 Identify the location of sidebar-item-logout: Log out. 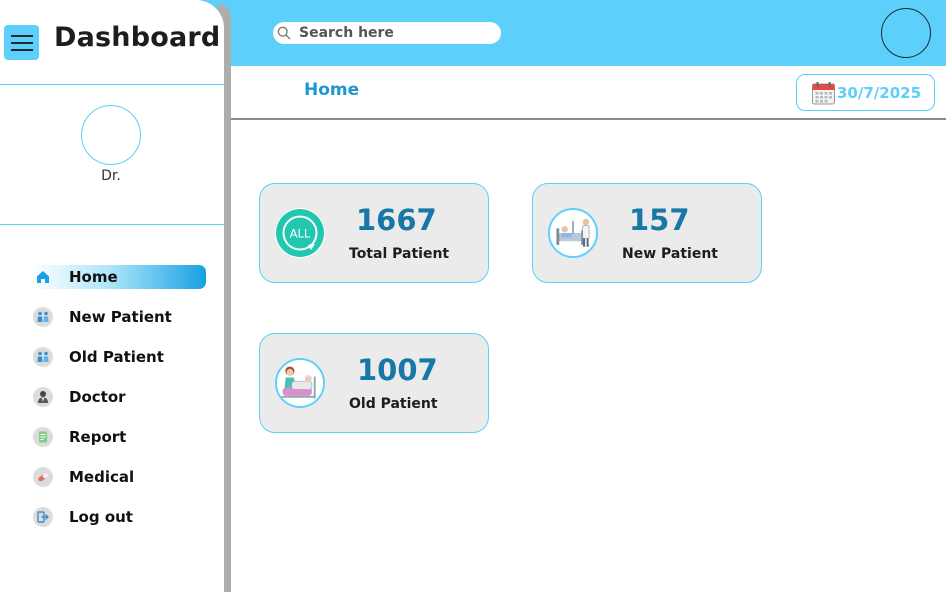
(118, 517).